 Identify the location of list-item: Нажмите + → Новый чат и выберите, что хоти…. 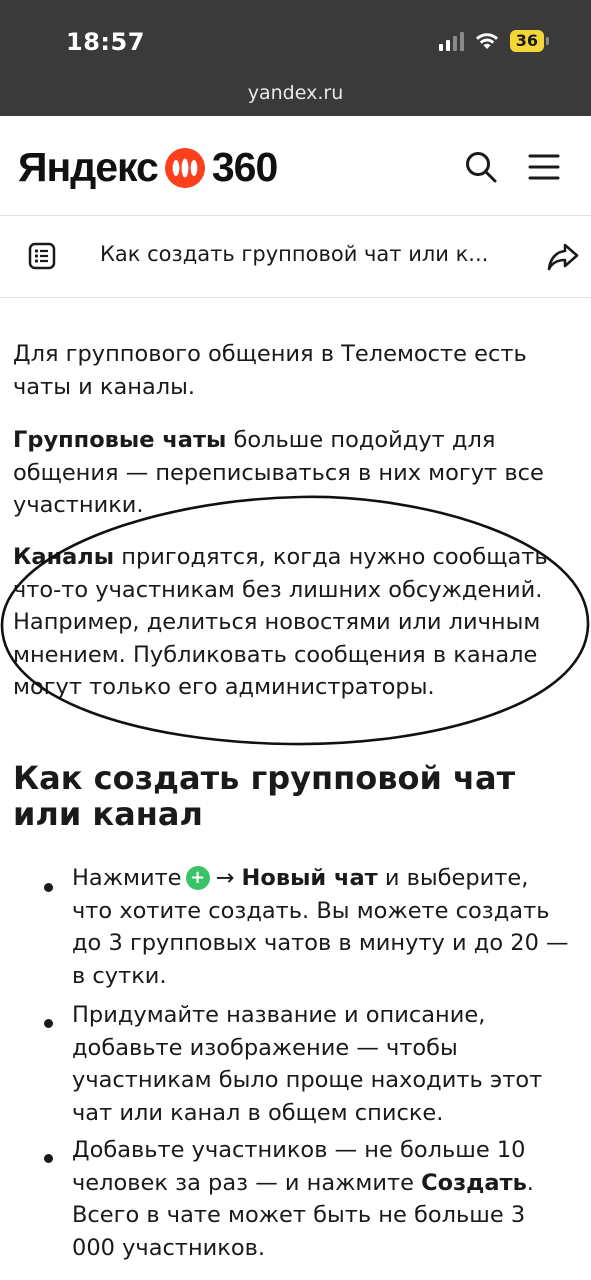
(320, 927).